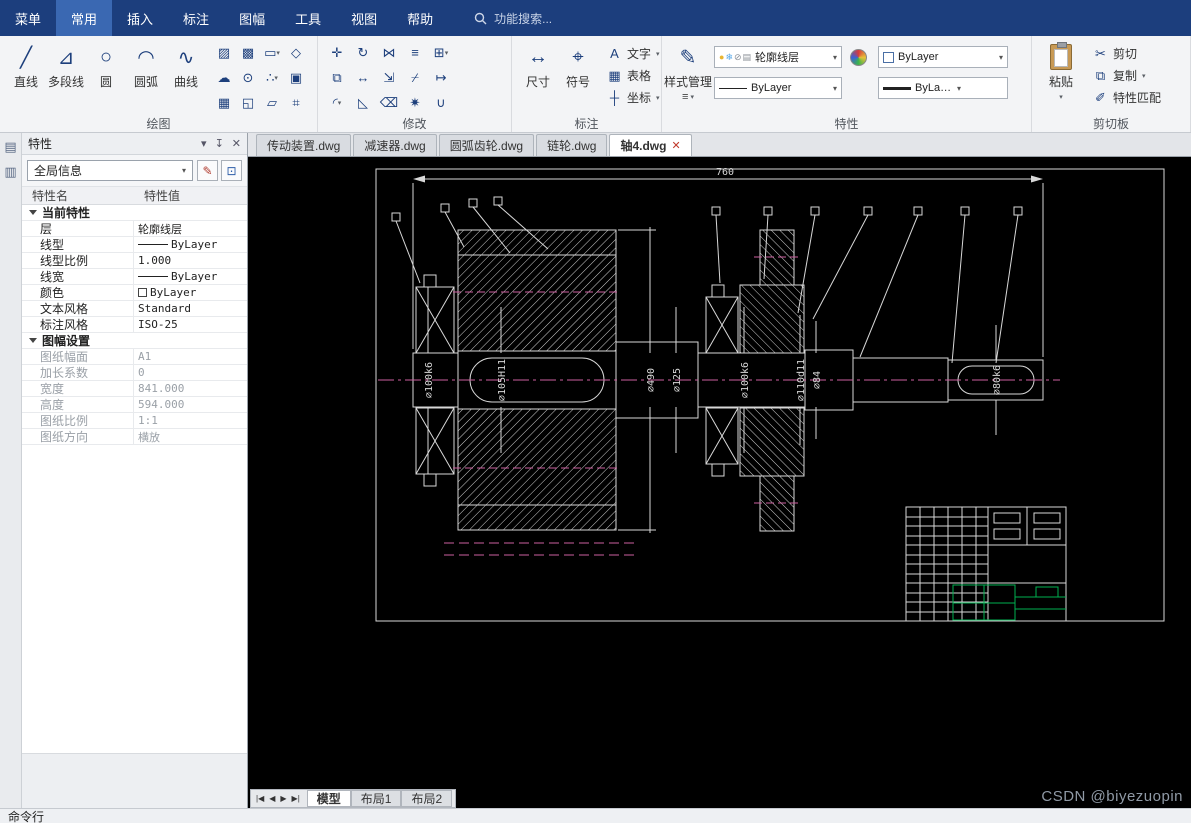  Describe the element at coordinates (389, 77) in the screenshot. I see `scale-tool: ⇲` at that location.